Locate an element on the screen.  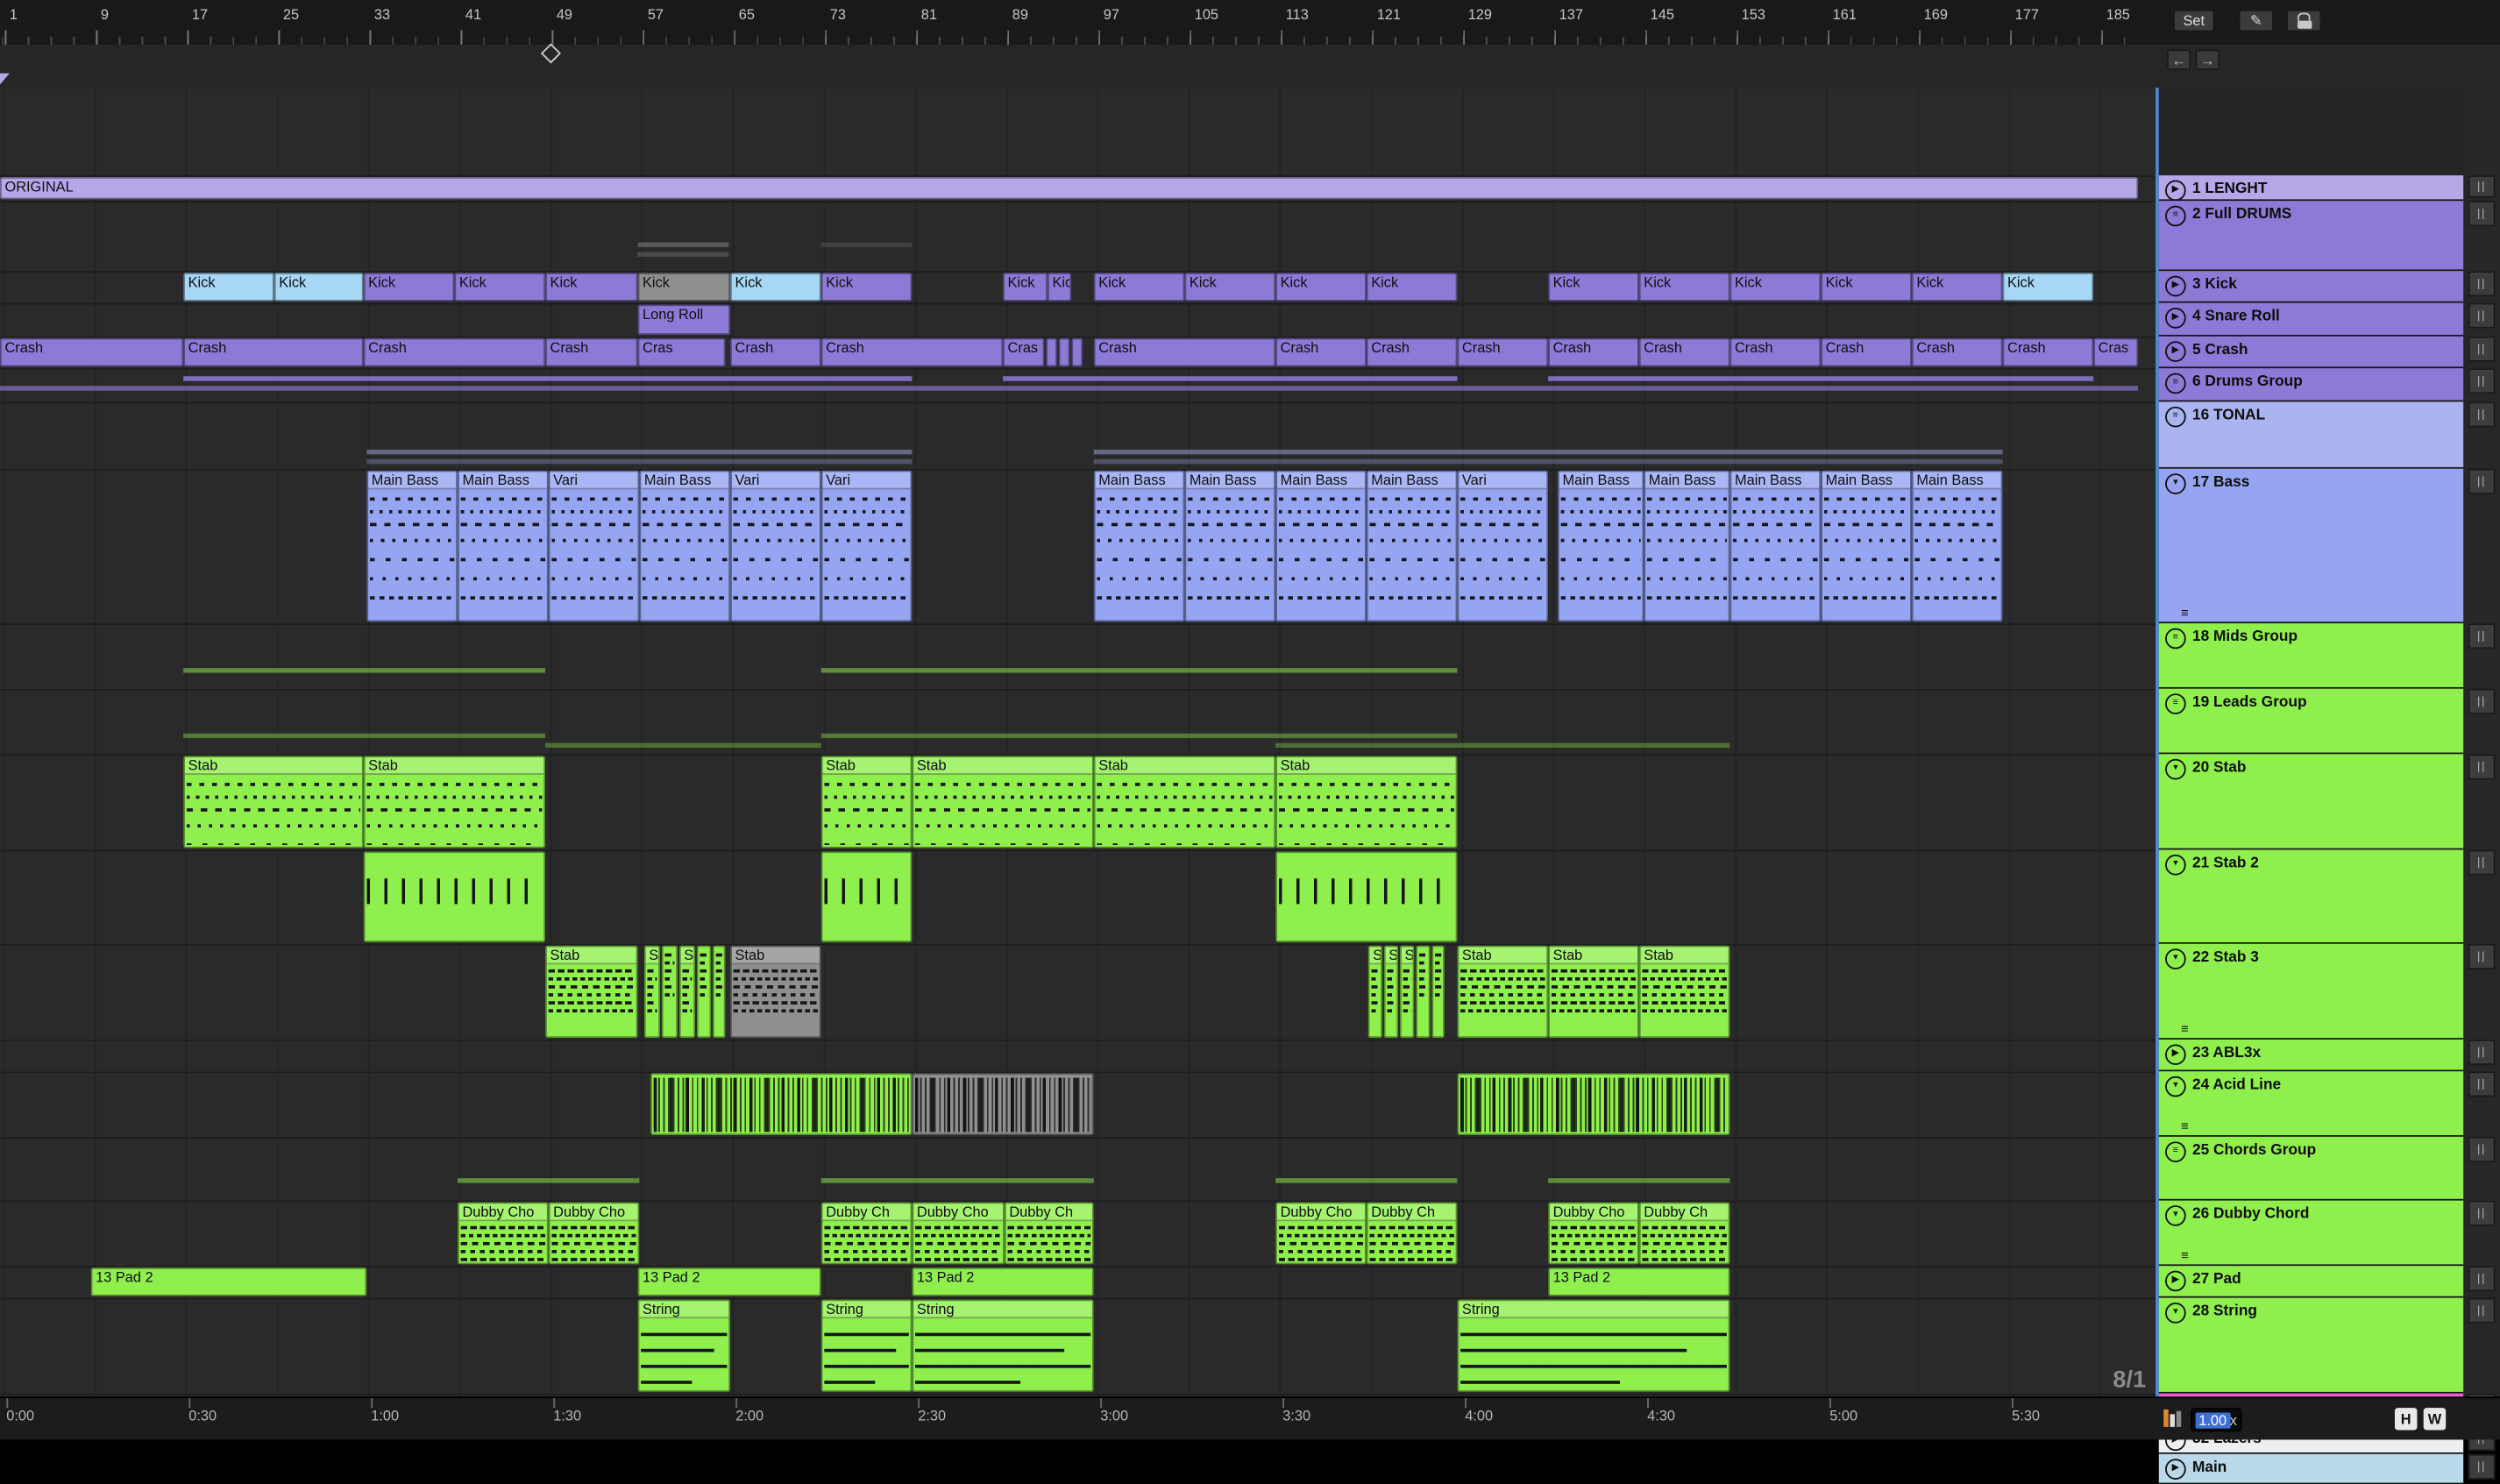
track-header-string: ▾ 28 String is located at coordinates (2311, 1345).